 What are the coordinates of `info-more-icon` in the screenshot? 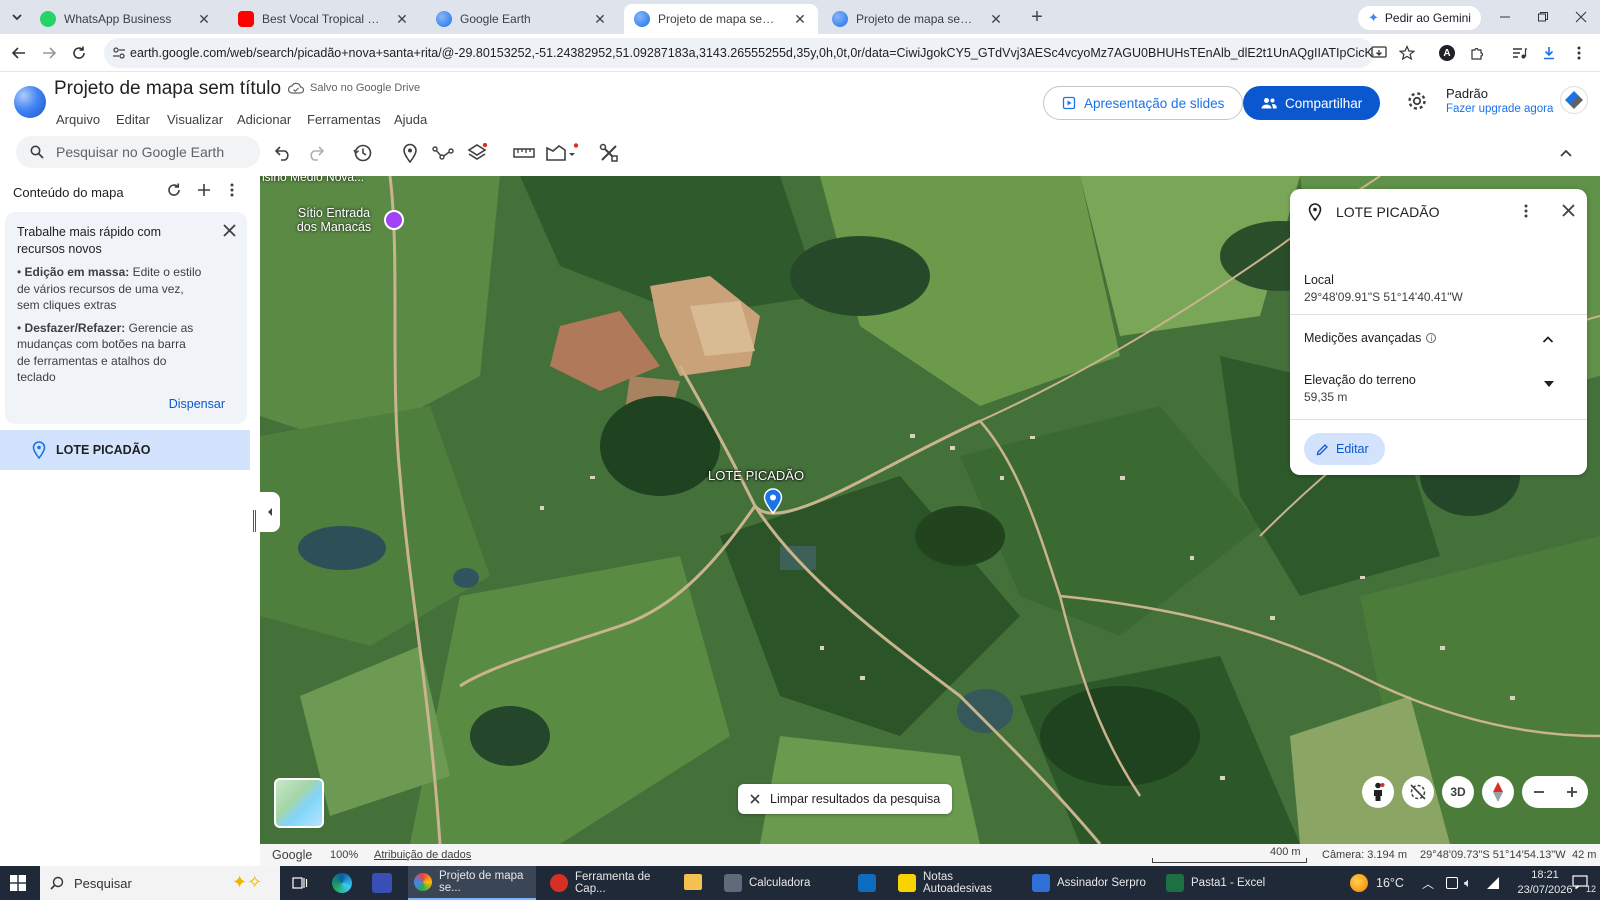 It's located at (1526, 211).